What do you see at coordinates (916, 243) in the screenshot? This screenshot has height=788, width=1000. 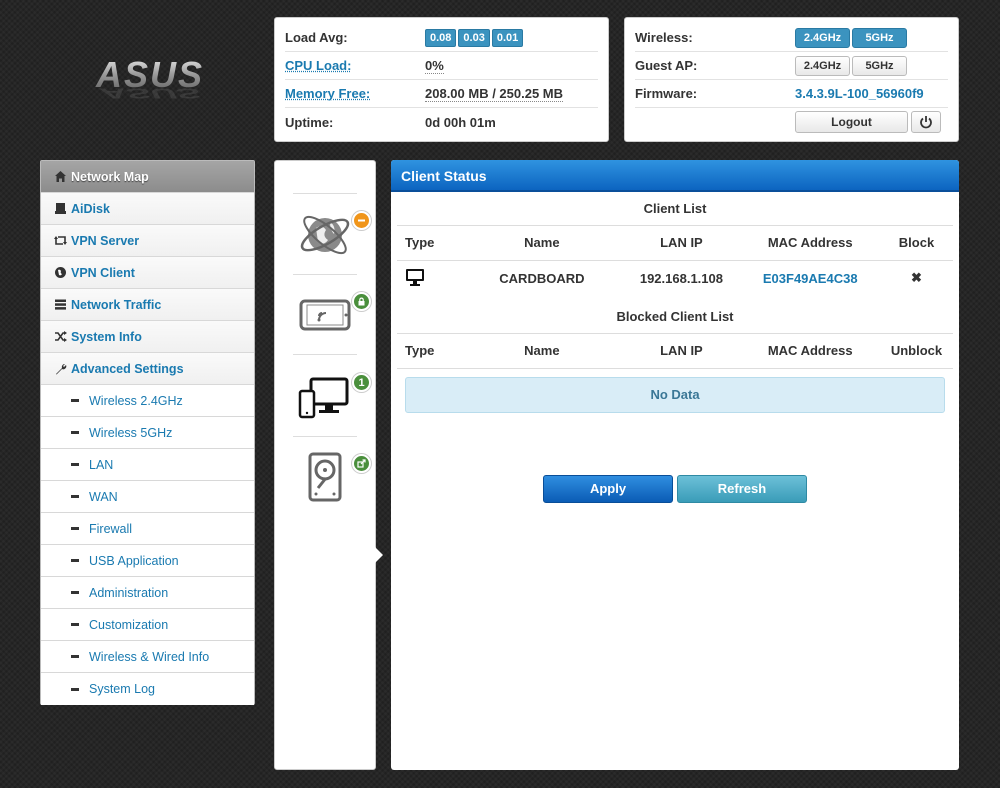 I see `col-block: Block` at bounding box center [916, 243].